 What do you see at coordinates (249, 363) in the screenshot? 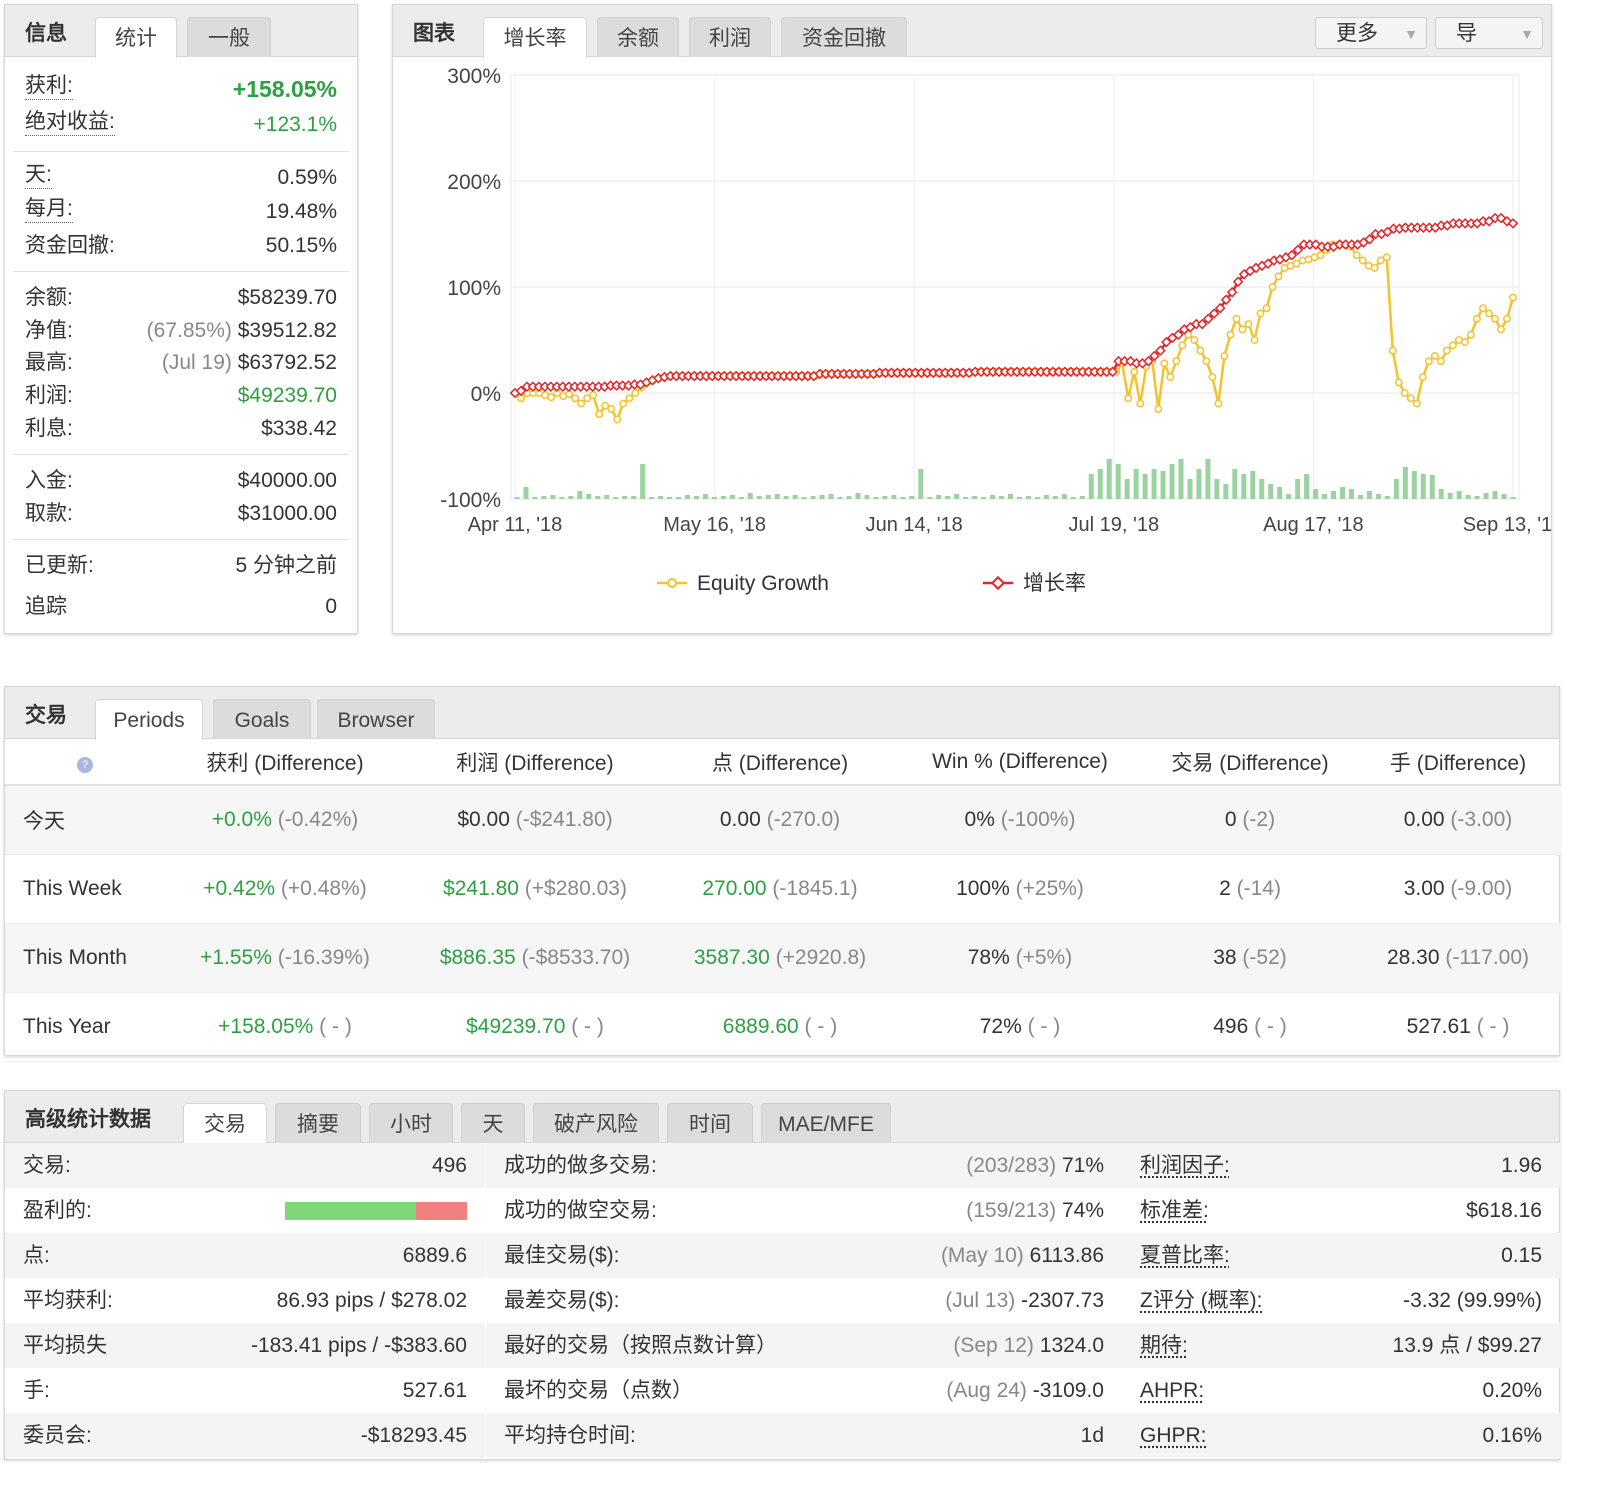
I see `highest-value-group: (Jul 19) $63792.52` at bounding box center [249, 363].